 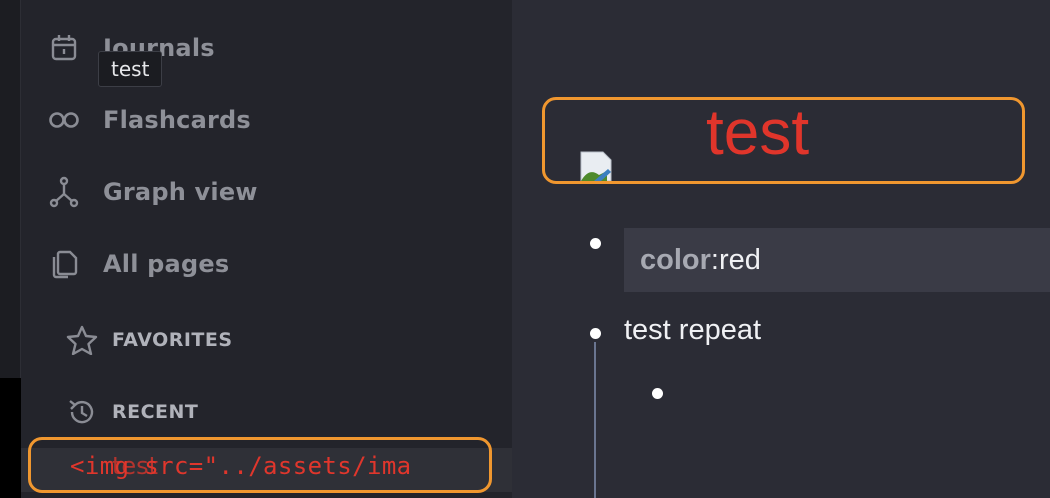 What do you see at coordinates (64, 120) in the screenshot?
I see `infinity-icon` at bounding box center [64, 120].